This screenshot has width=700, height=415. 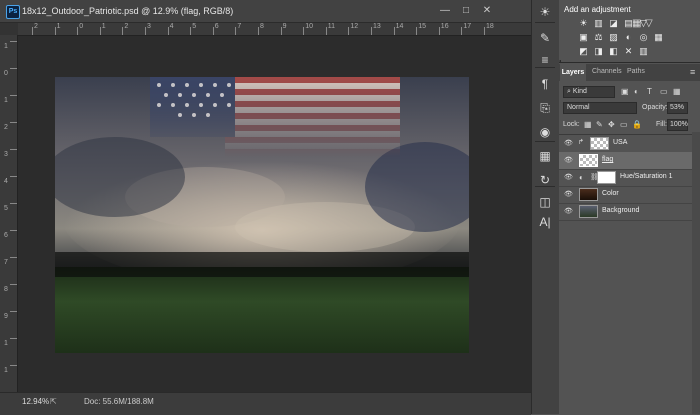 What do you see at coordinates (487, 11) in the screenshot?
I see `close-button: ✕` at bounding box center [487, 11].